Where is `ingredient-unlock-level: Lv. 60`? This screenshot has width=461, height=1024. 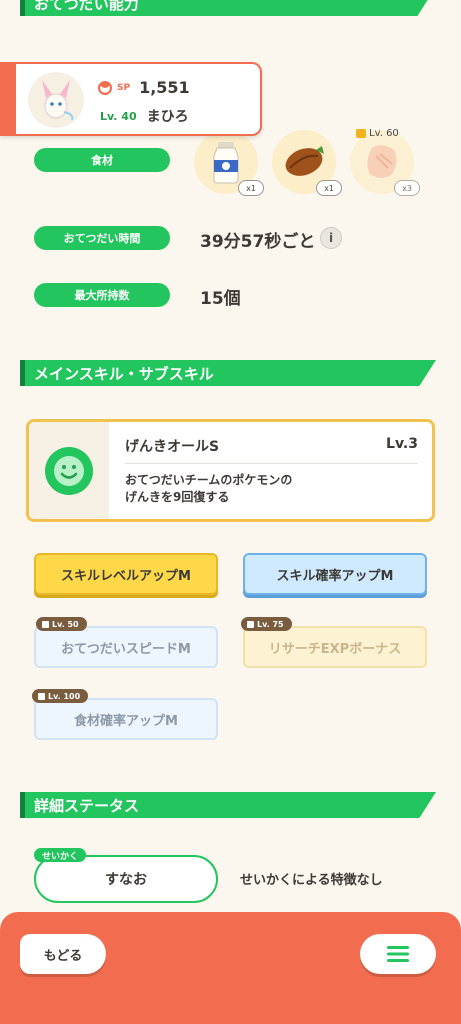
ingredient-unlock-level: Lv. 60 is located at coordinates (377, 133).